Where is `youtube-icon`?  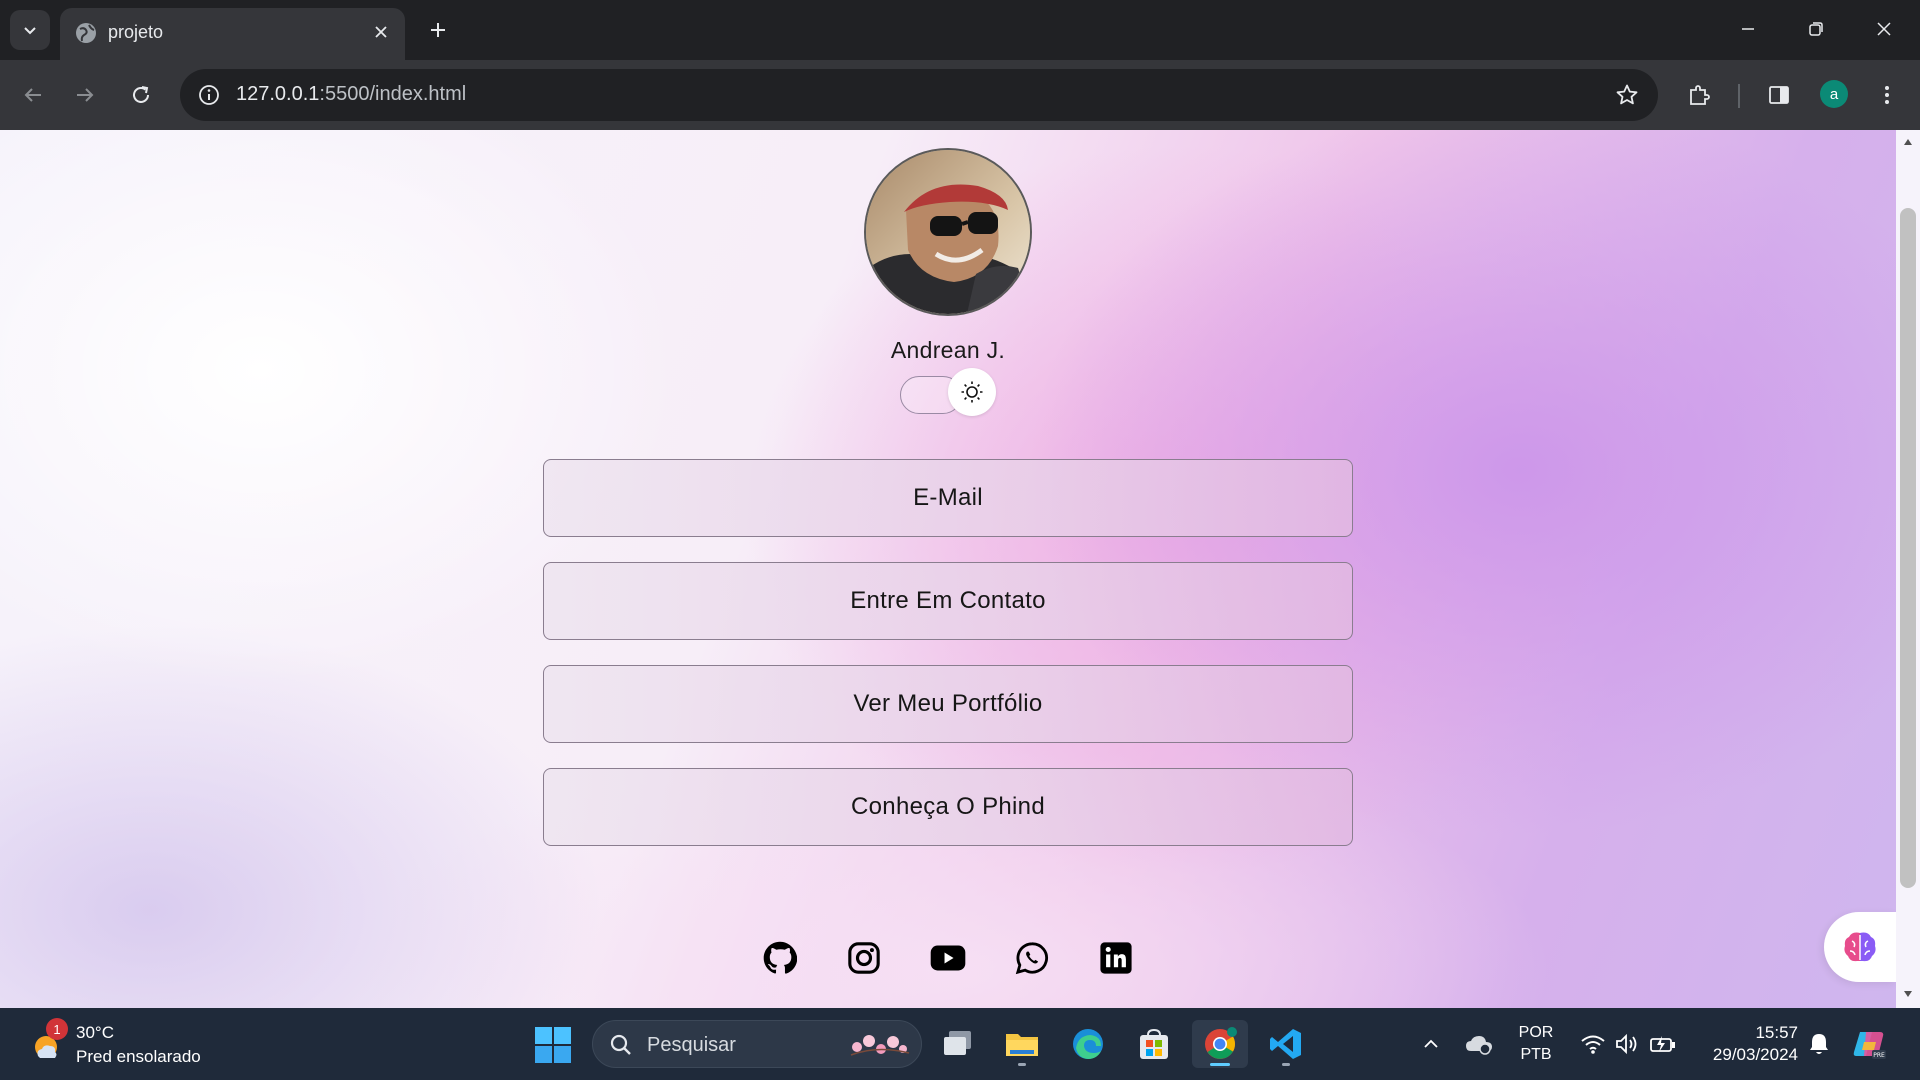
youtube-icon is located at coordinates (948, 958).